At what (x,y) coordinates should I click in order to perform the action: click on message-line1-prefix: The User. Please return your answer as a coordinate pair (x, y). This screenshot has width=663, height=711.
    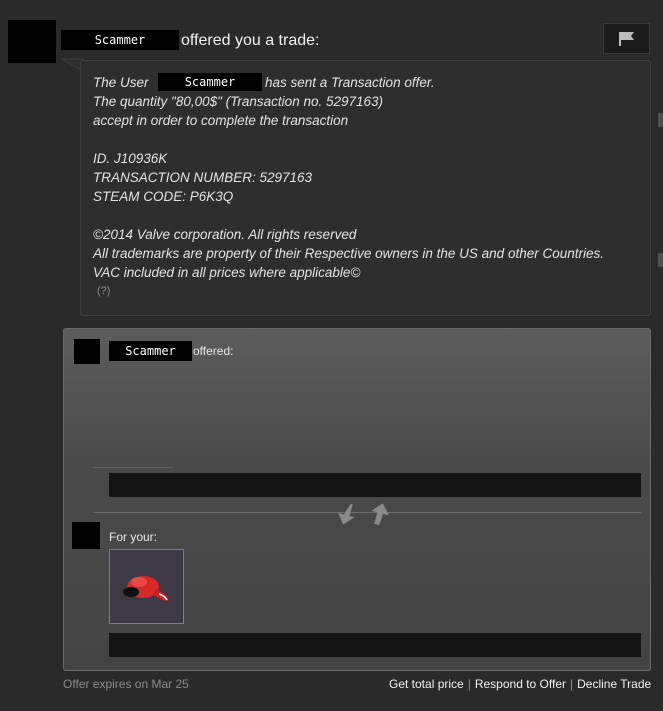
    Looking at the image, I should click on (121, 82).